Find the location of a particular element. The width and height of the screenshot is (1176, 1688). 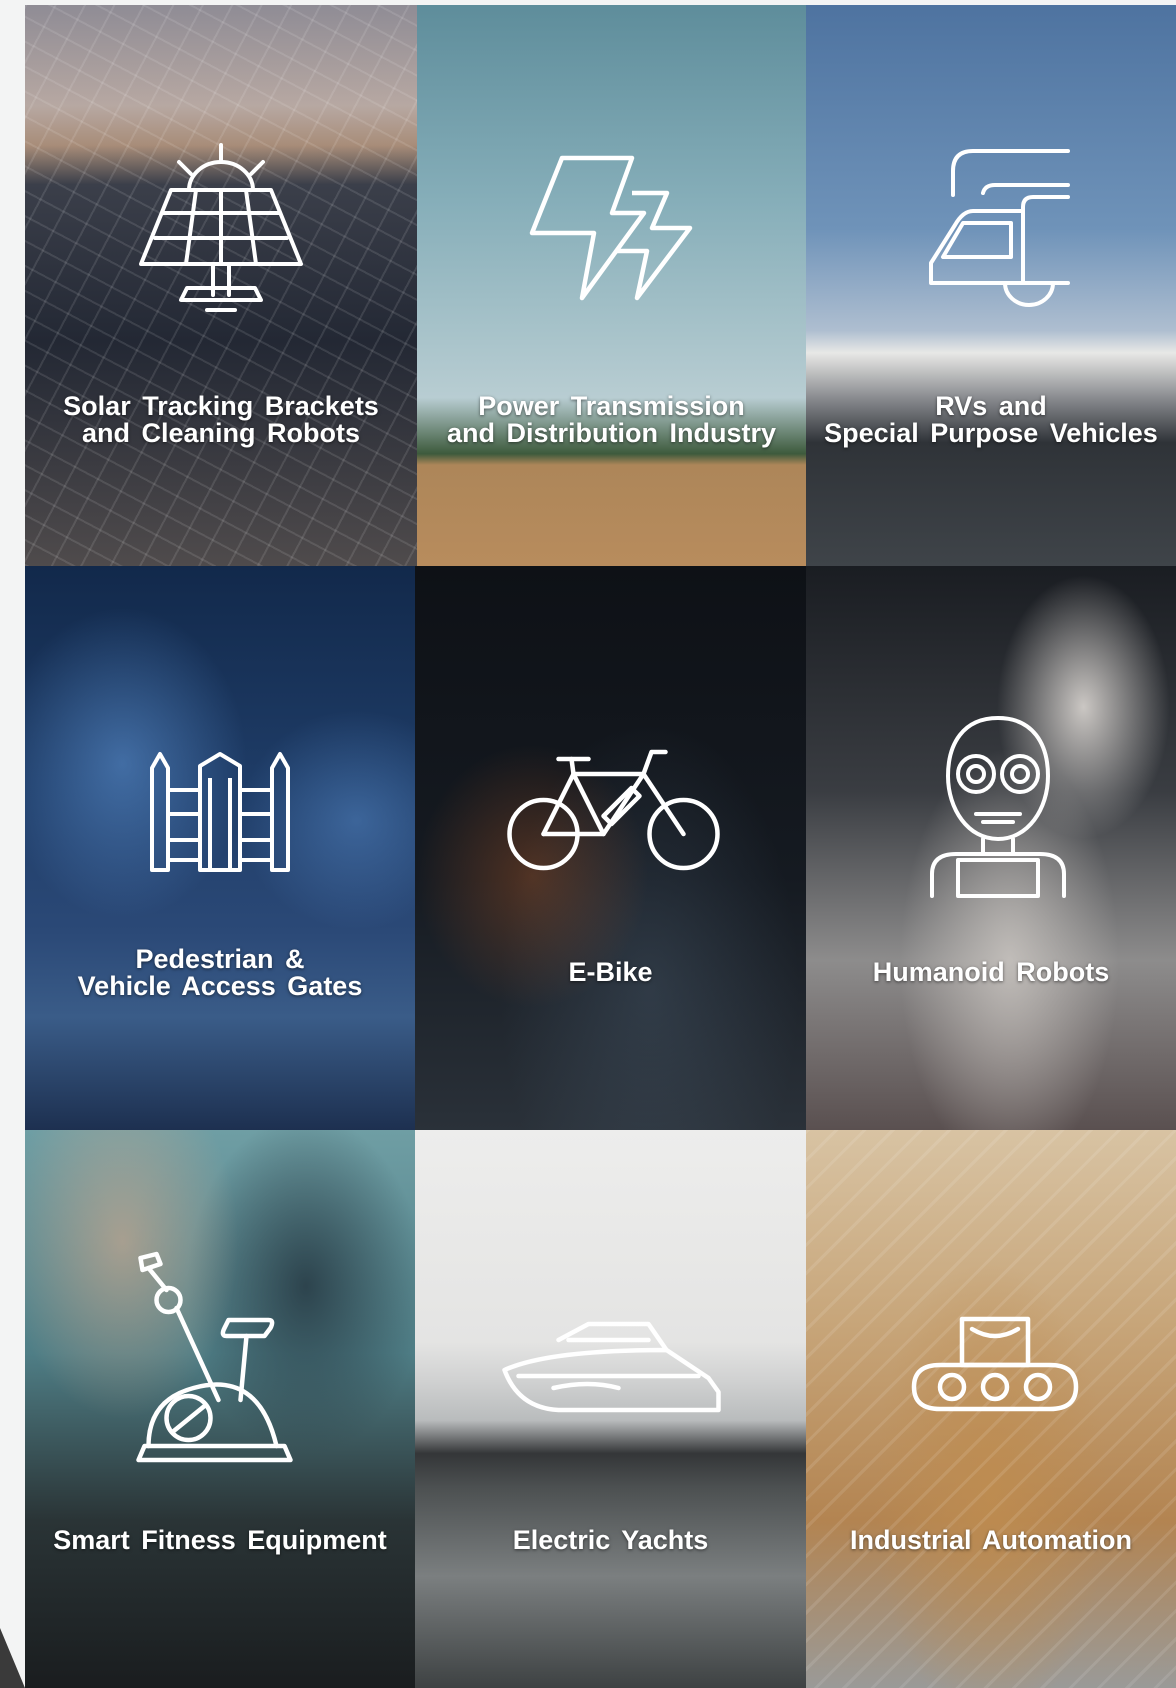

robot-head-icon is located at coordinates (998, 806).